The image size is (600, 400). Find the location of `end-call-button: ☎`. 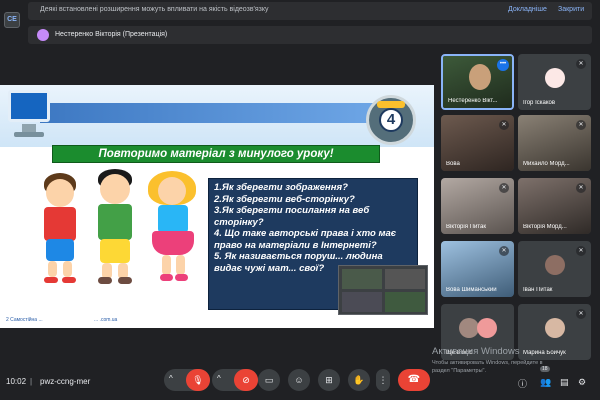

end-call-button: ☎ is located at coordinates (414, 380).